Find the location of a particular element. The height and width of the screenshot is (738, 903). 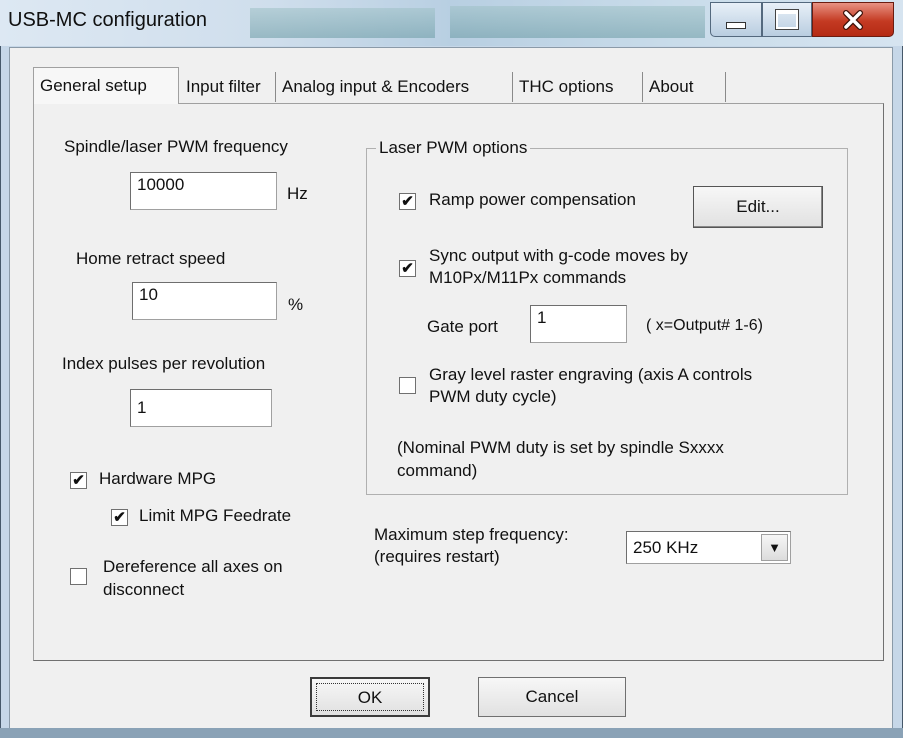

gray-raster-label-line2: PWM duty cycle) is located at coordinates (493, 396).